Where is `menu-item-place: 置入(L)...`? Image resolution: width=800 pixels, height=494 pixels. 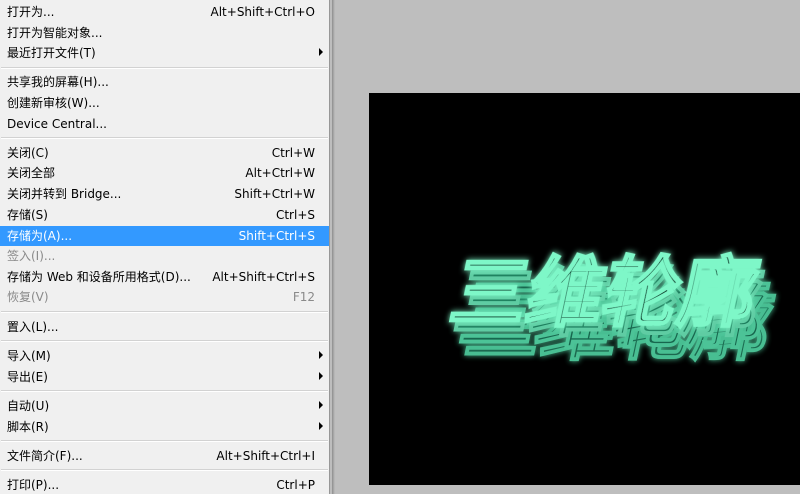 menu-item-place: 置入(L)... is located at coordinates (164, 327).